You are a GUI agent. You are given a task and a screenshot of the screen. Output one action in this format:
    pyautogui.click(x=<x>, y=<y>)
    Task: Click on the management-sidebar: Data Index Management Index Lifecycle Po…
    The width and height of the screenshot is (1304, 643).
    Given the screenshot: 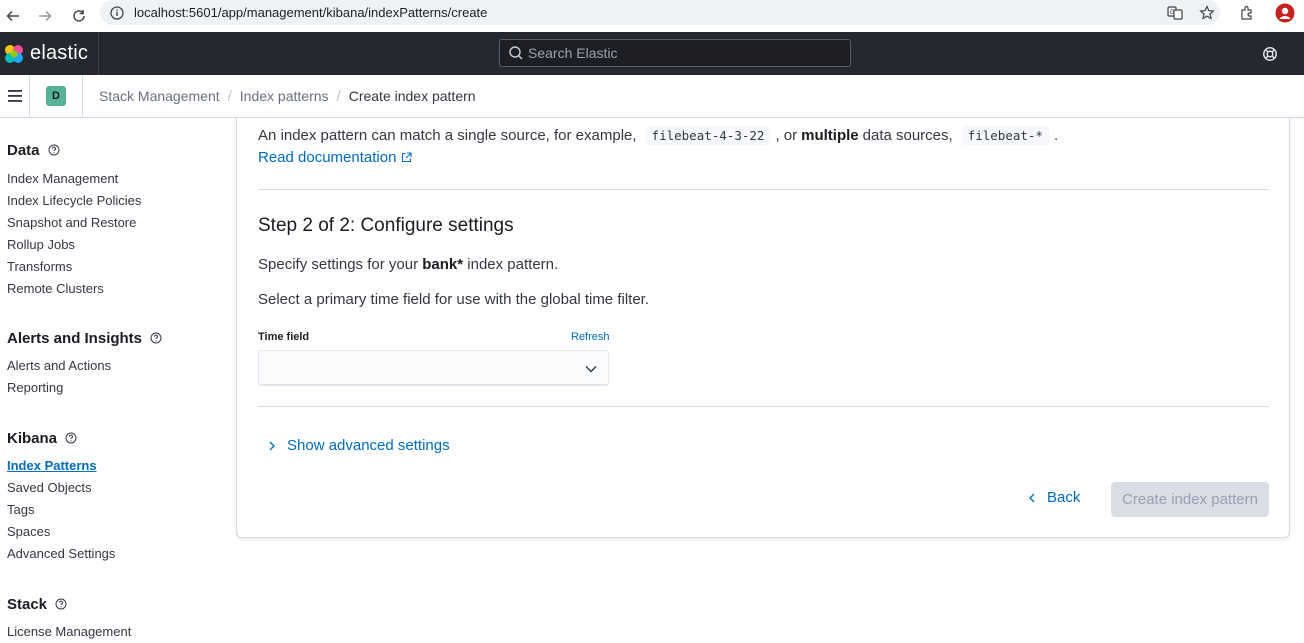 What is the action you would take?
    pyautogui.click(x=117, y=380)
    